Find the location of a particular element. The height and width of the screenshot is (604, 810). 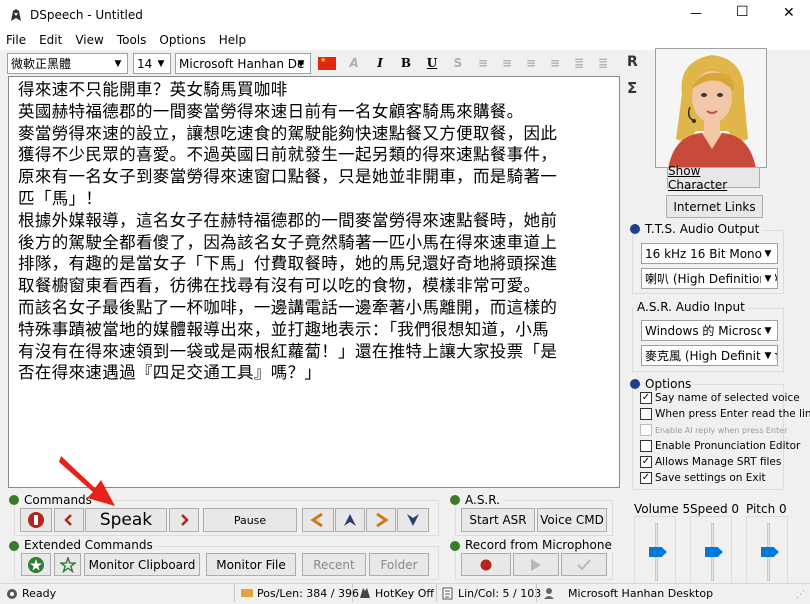

option-checkbox: ✓ Allows Manage SRT files is located at coordinates (710, 462).